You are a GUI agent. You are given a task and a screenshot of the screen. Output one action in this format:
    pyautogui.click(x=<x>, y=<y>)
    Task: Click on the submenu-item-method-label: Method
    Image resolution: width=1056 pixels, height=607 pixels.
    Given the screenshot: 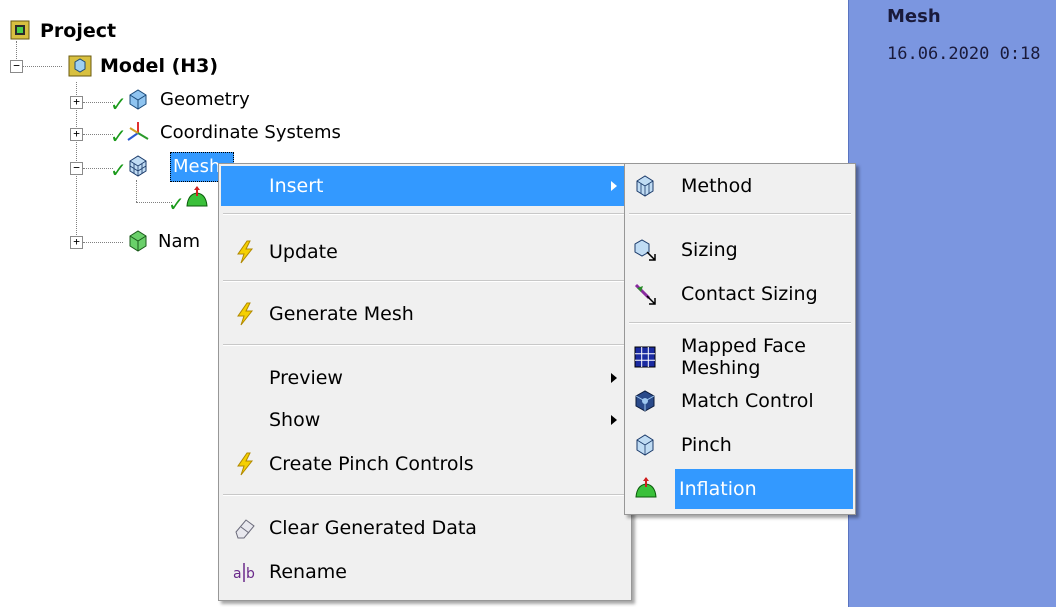 What is the action you would take?
    pyautogui.click(x=717, y=186)
    